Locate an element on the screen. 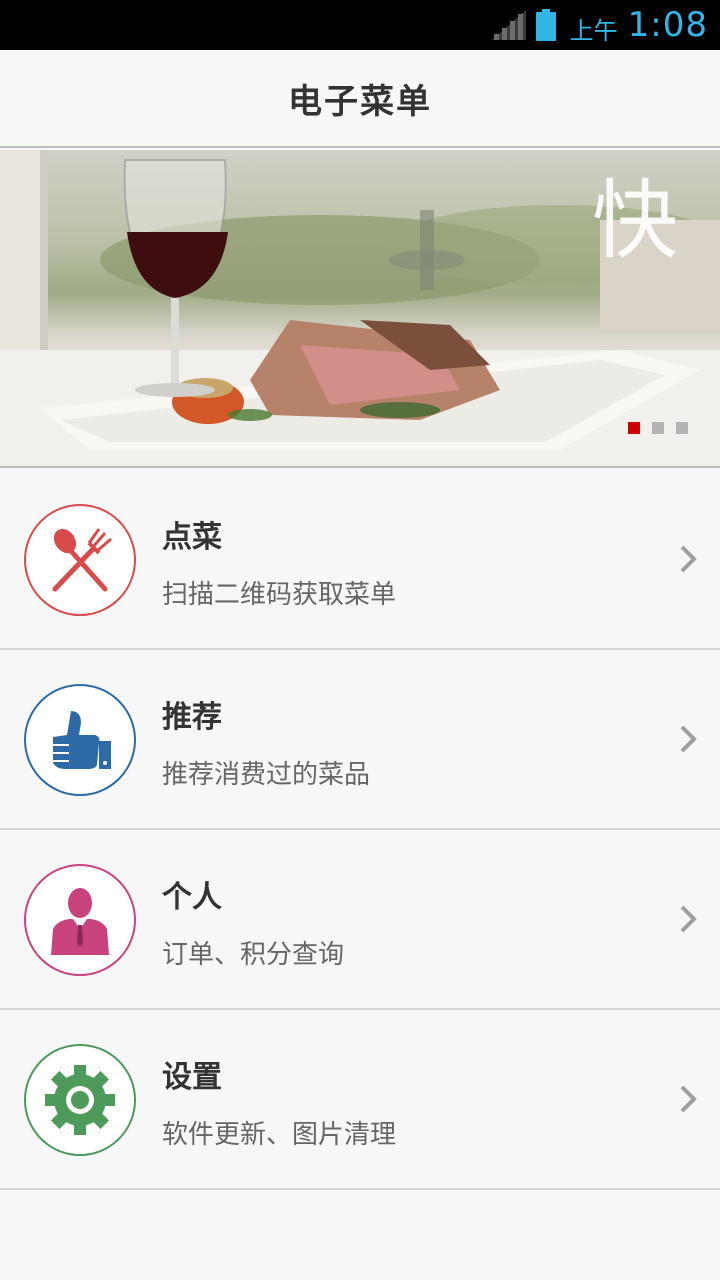 The height and width of the screenshot is (1280, 720). menu-item-personal: 个人 订单、积分查询 is located at coordinates (360, 920).